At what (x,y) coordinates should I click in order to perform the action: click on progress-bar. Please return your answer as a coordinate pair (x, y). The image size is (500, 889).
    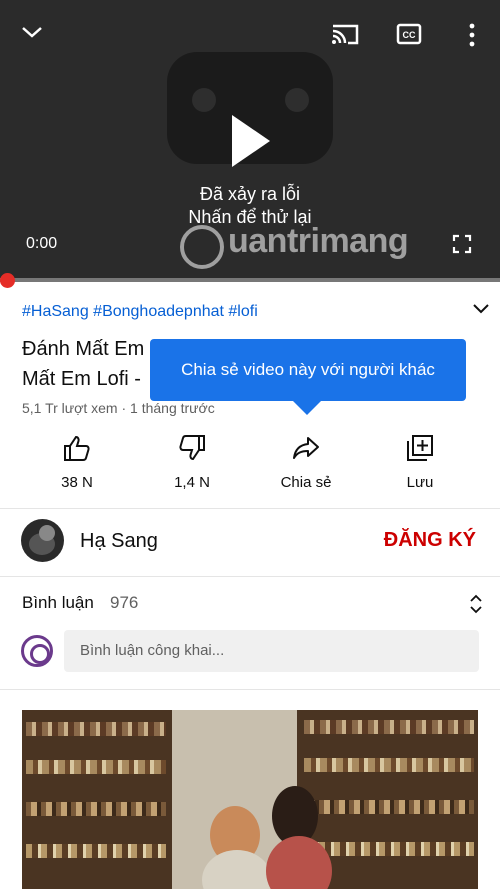
    Looking at the image, I should click on (250, 280).